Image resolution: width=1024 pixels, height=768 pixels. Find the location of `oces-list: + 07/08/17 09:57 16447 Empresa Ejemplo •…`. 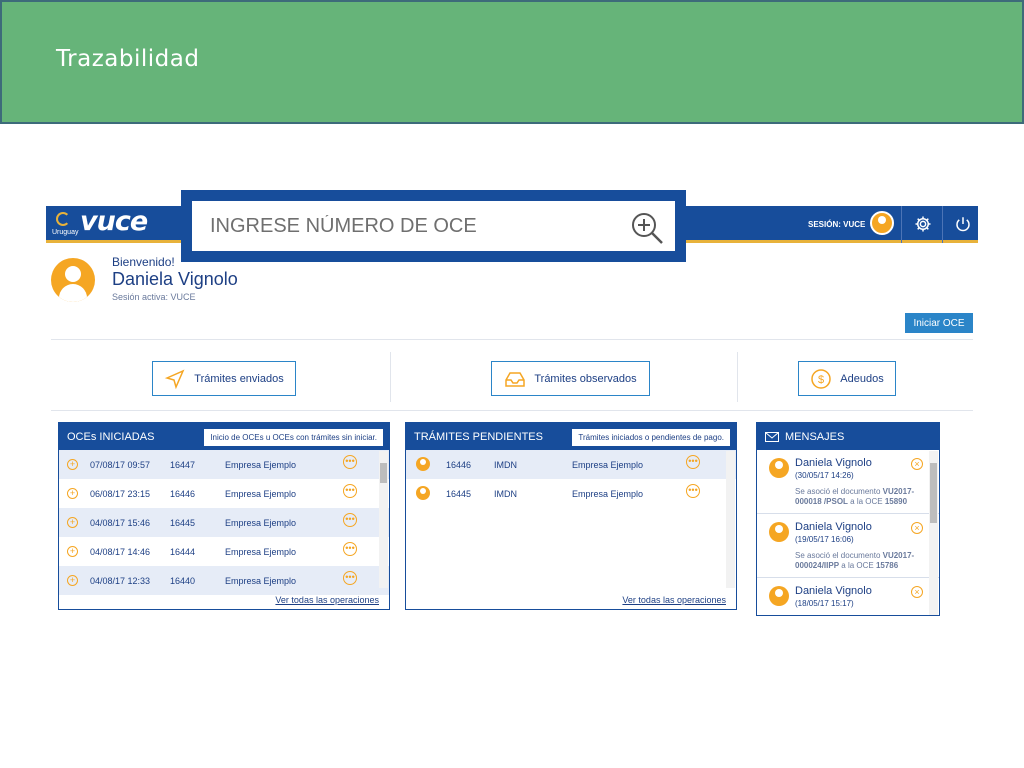

oces-list: + 07/08/17 09:57 16447 Empresa Ejemplo •… is located at coordinates (224, 522).